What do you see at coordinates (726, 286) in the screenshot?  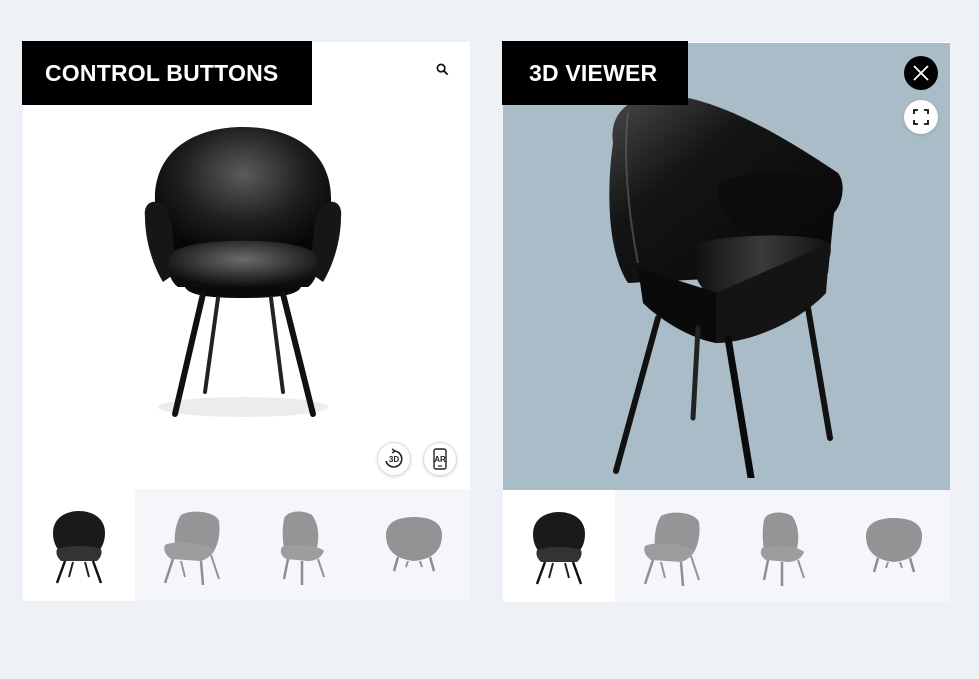 I see `chair-3d-model` at bounding box center [726, 286].